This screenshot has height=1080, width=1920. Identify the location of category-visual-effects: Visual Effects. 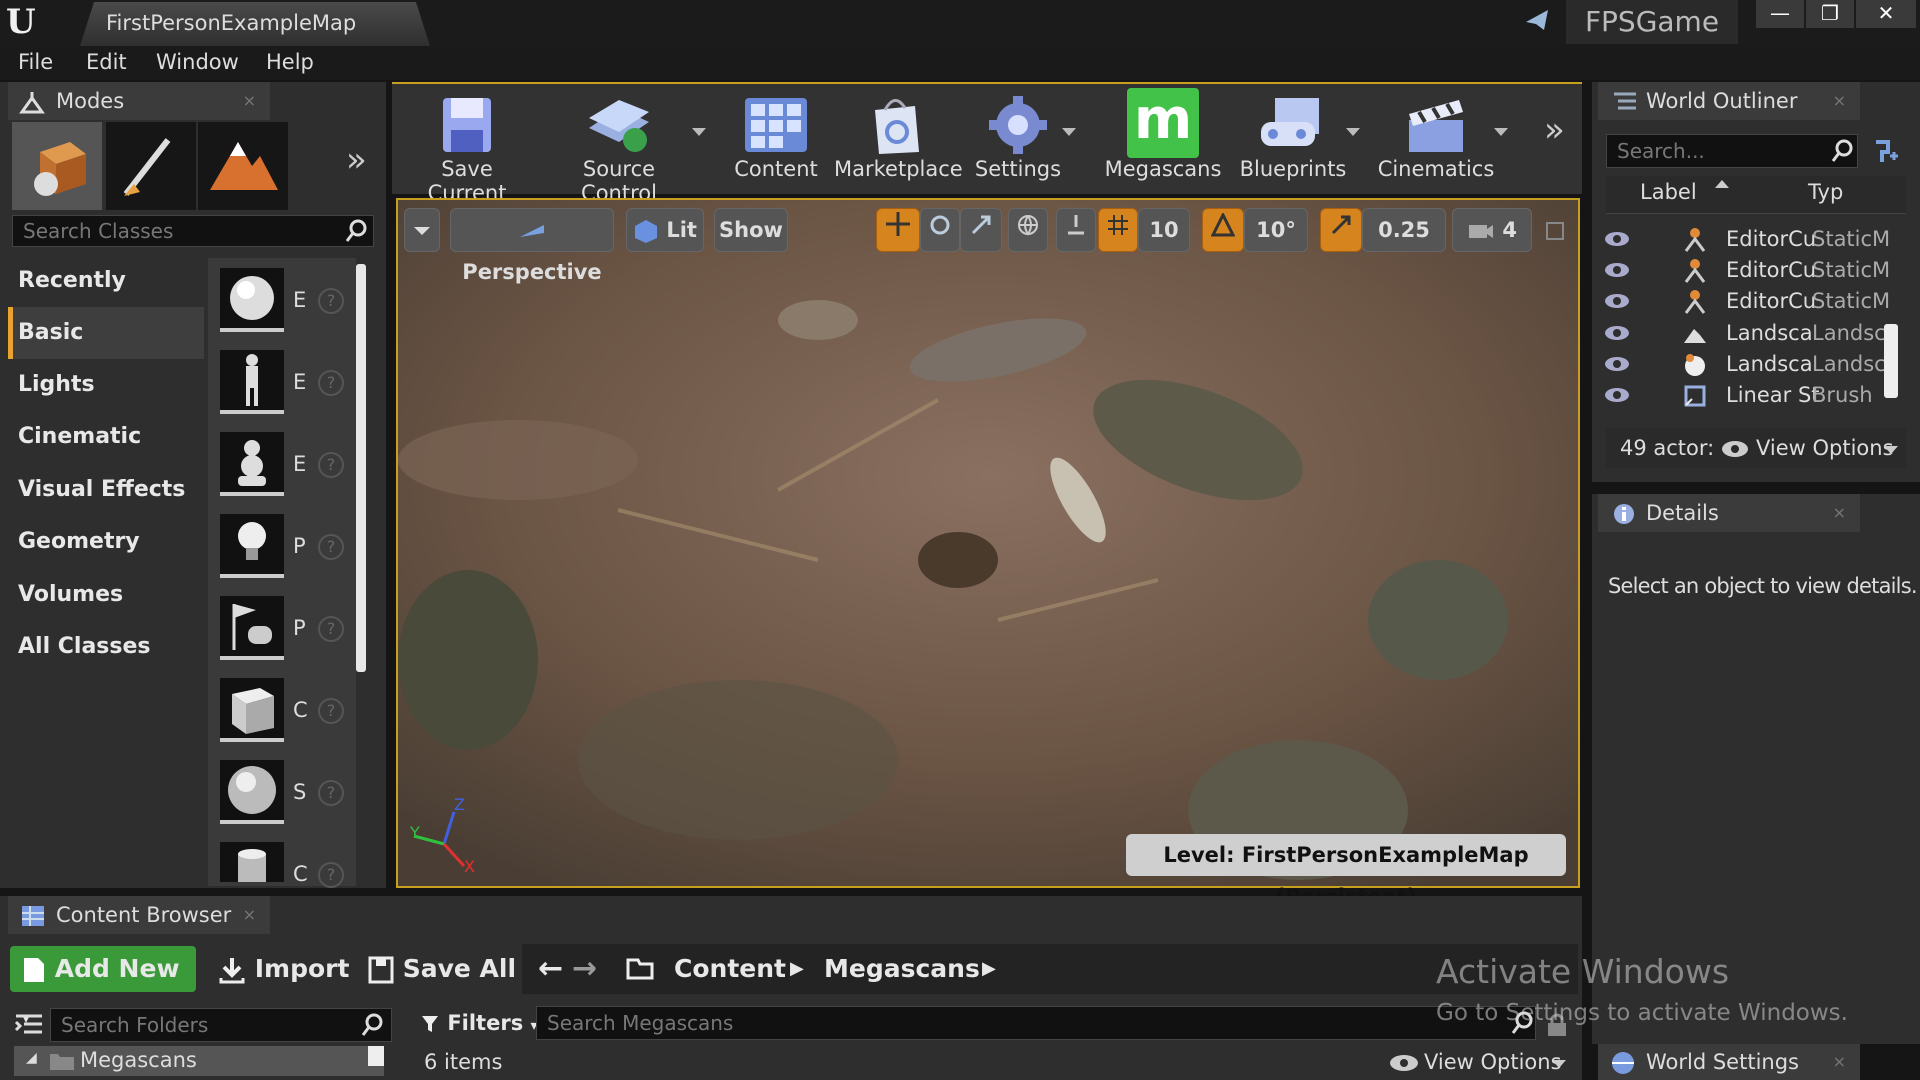
(106, 490).